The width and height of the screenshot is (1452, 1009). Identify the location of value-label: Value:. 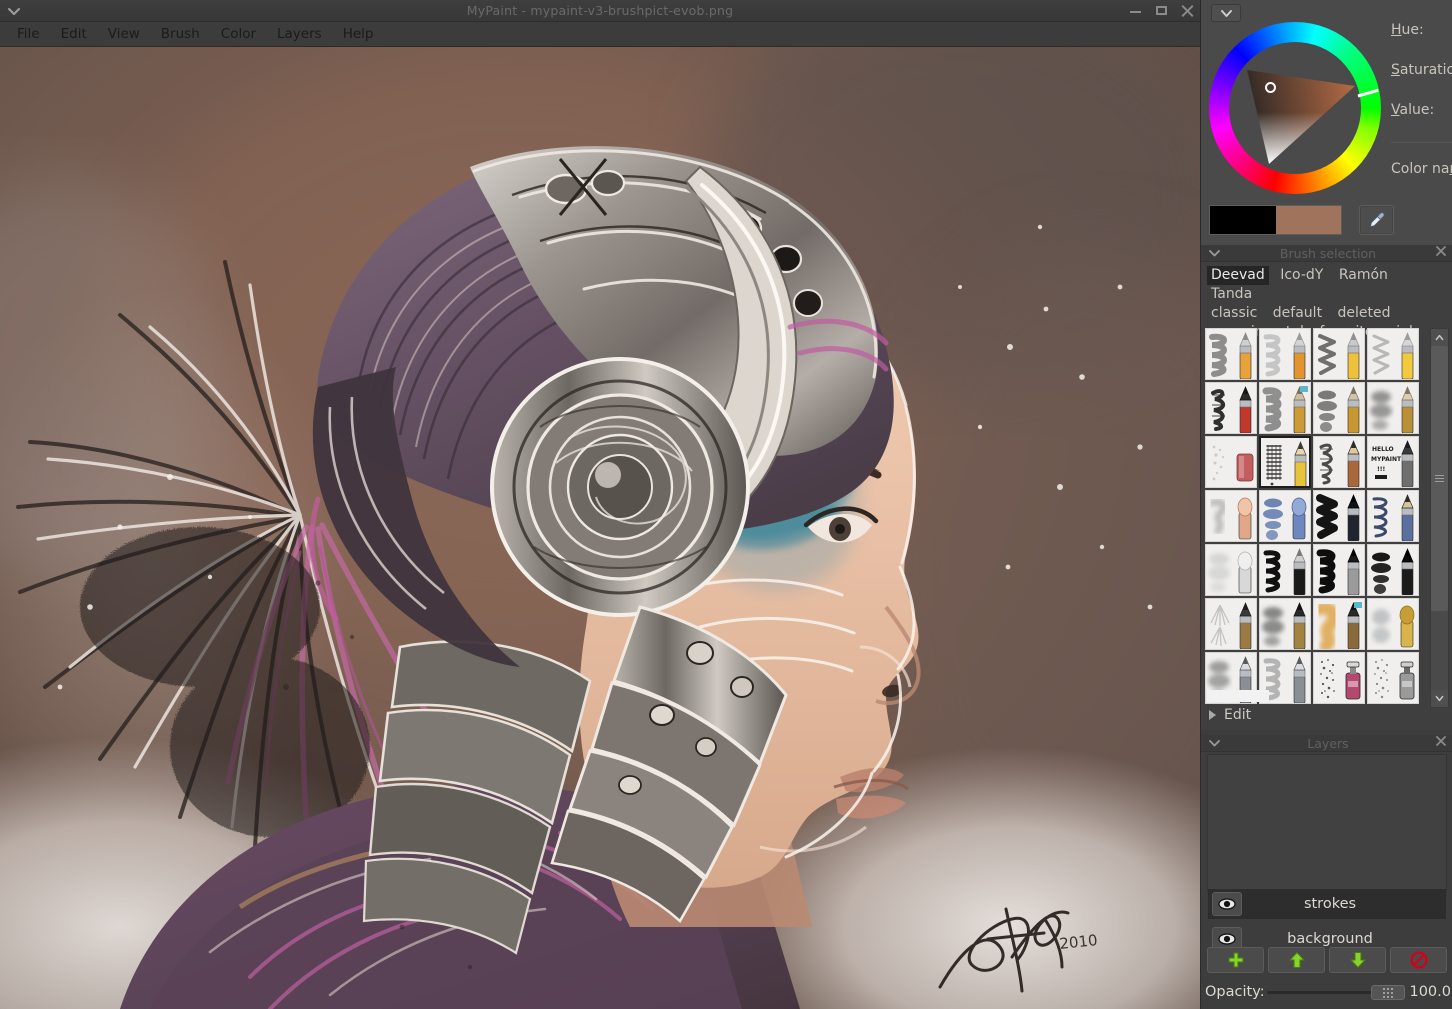
(1413, 110).